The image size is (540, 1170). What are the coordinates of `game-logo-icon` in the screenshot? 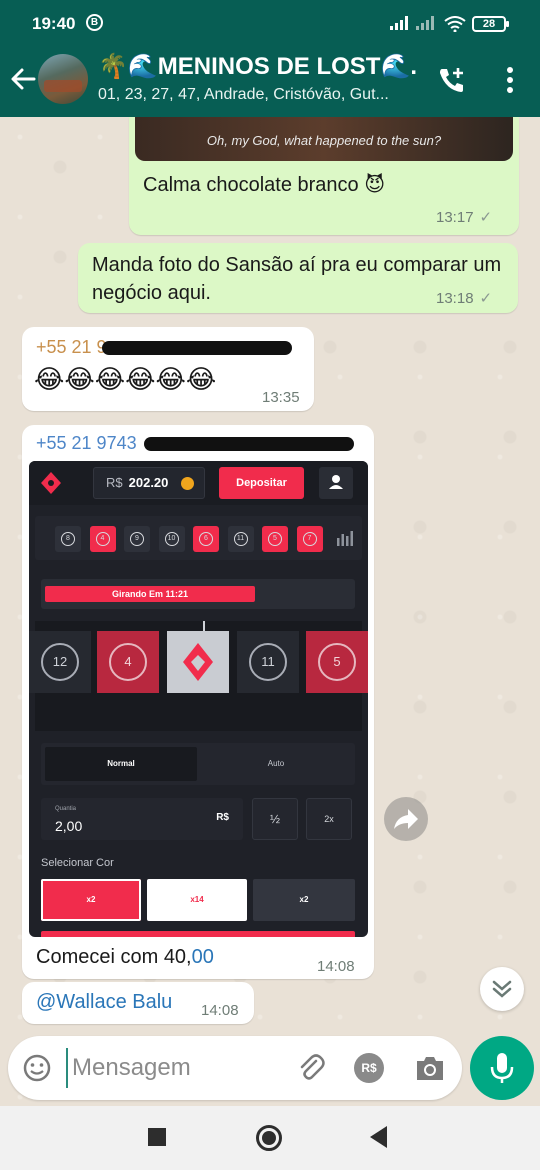 It's located at (51, 483).